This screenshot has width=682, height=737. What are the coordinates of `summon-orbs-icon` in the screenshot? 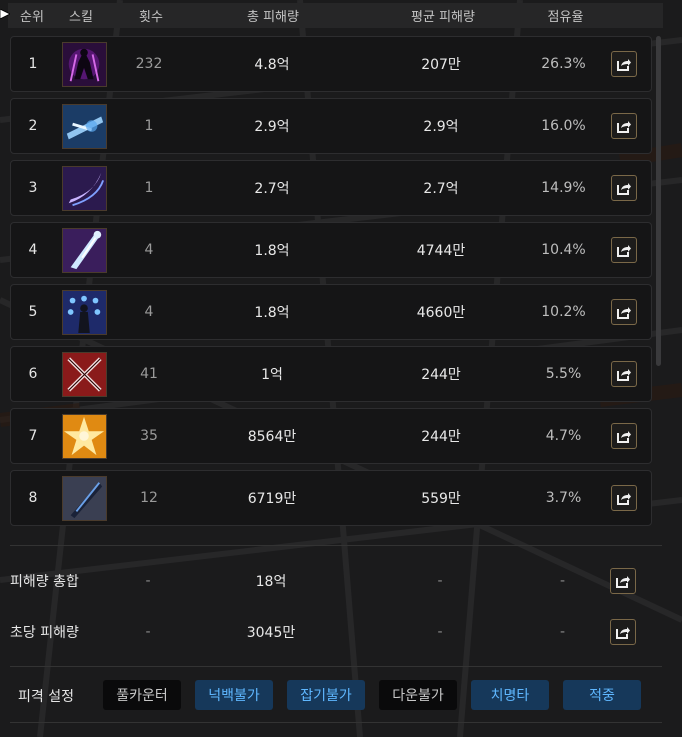 It's located at (84, 312).